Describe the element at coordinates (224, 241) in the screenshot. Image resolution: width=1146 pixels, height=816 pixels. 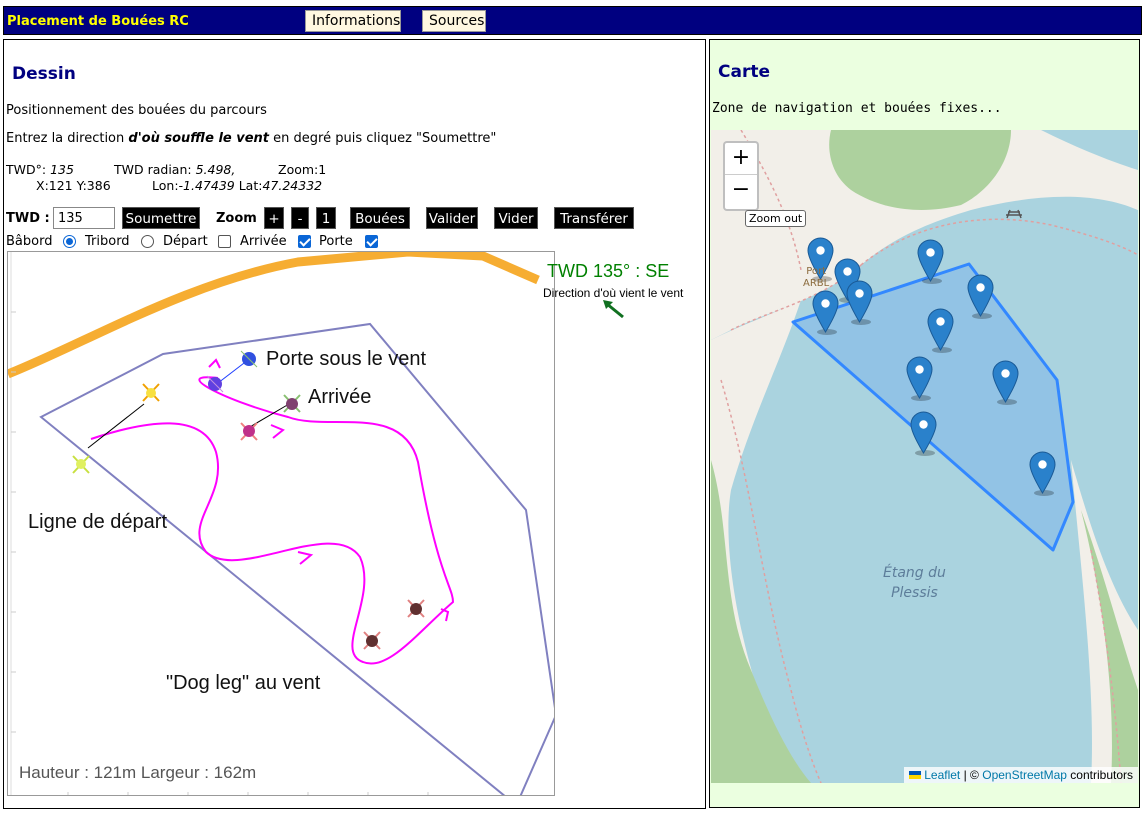
I see `start-checkbox` at that location.